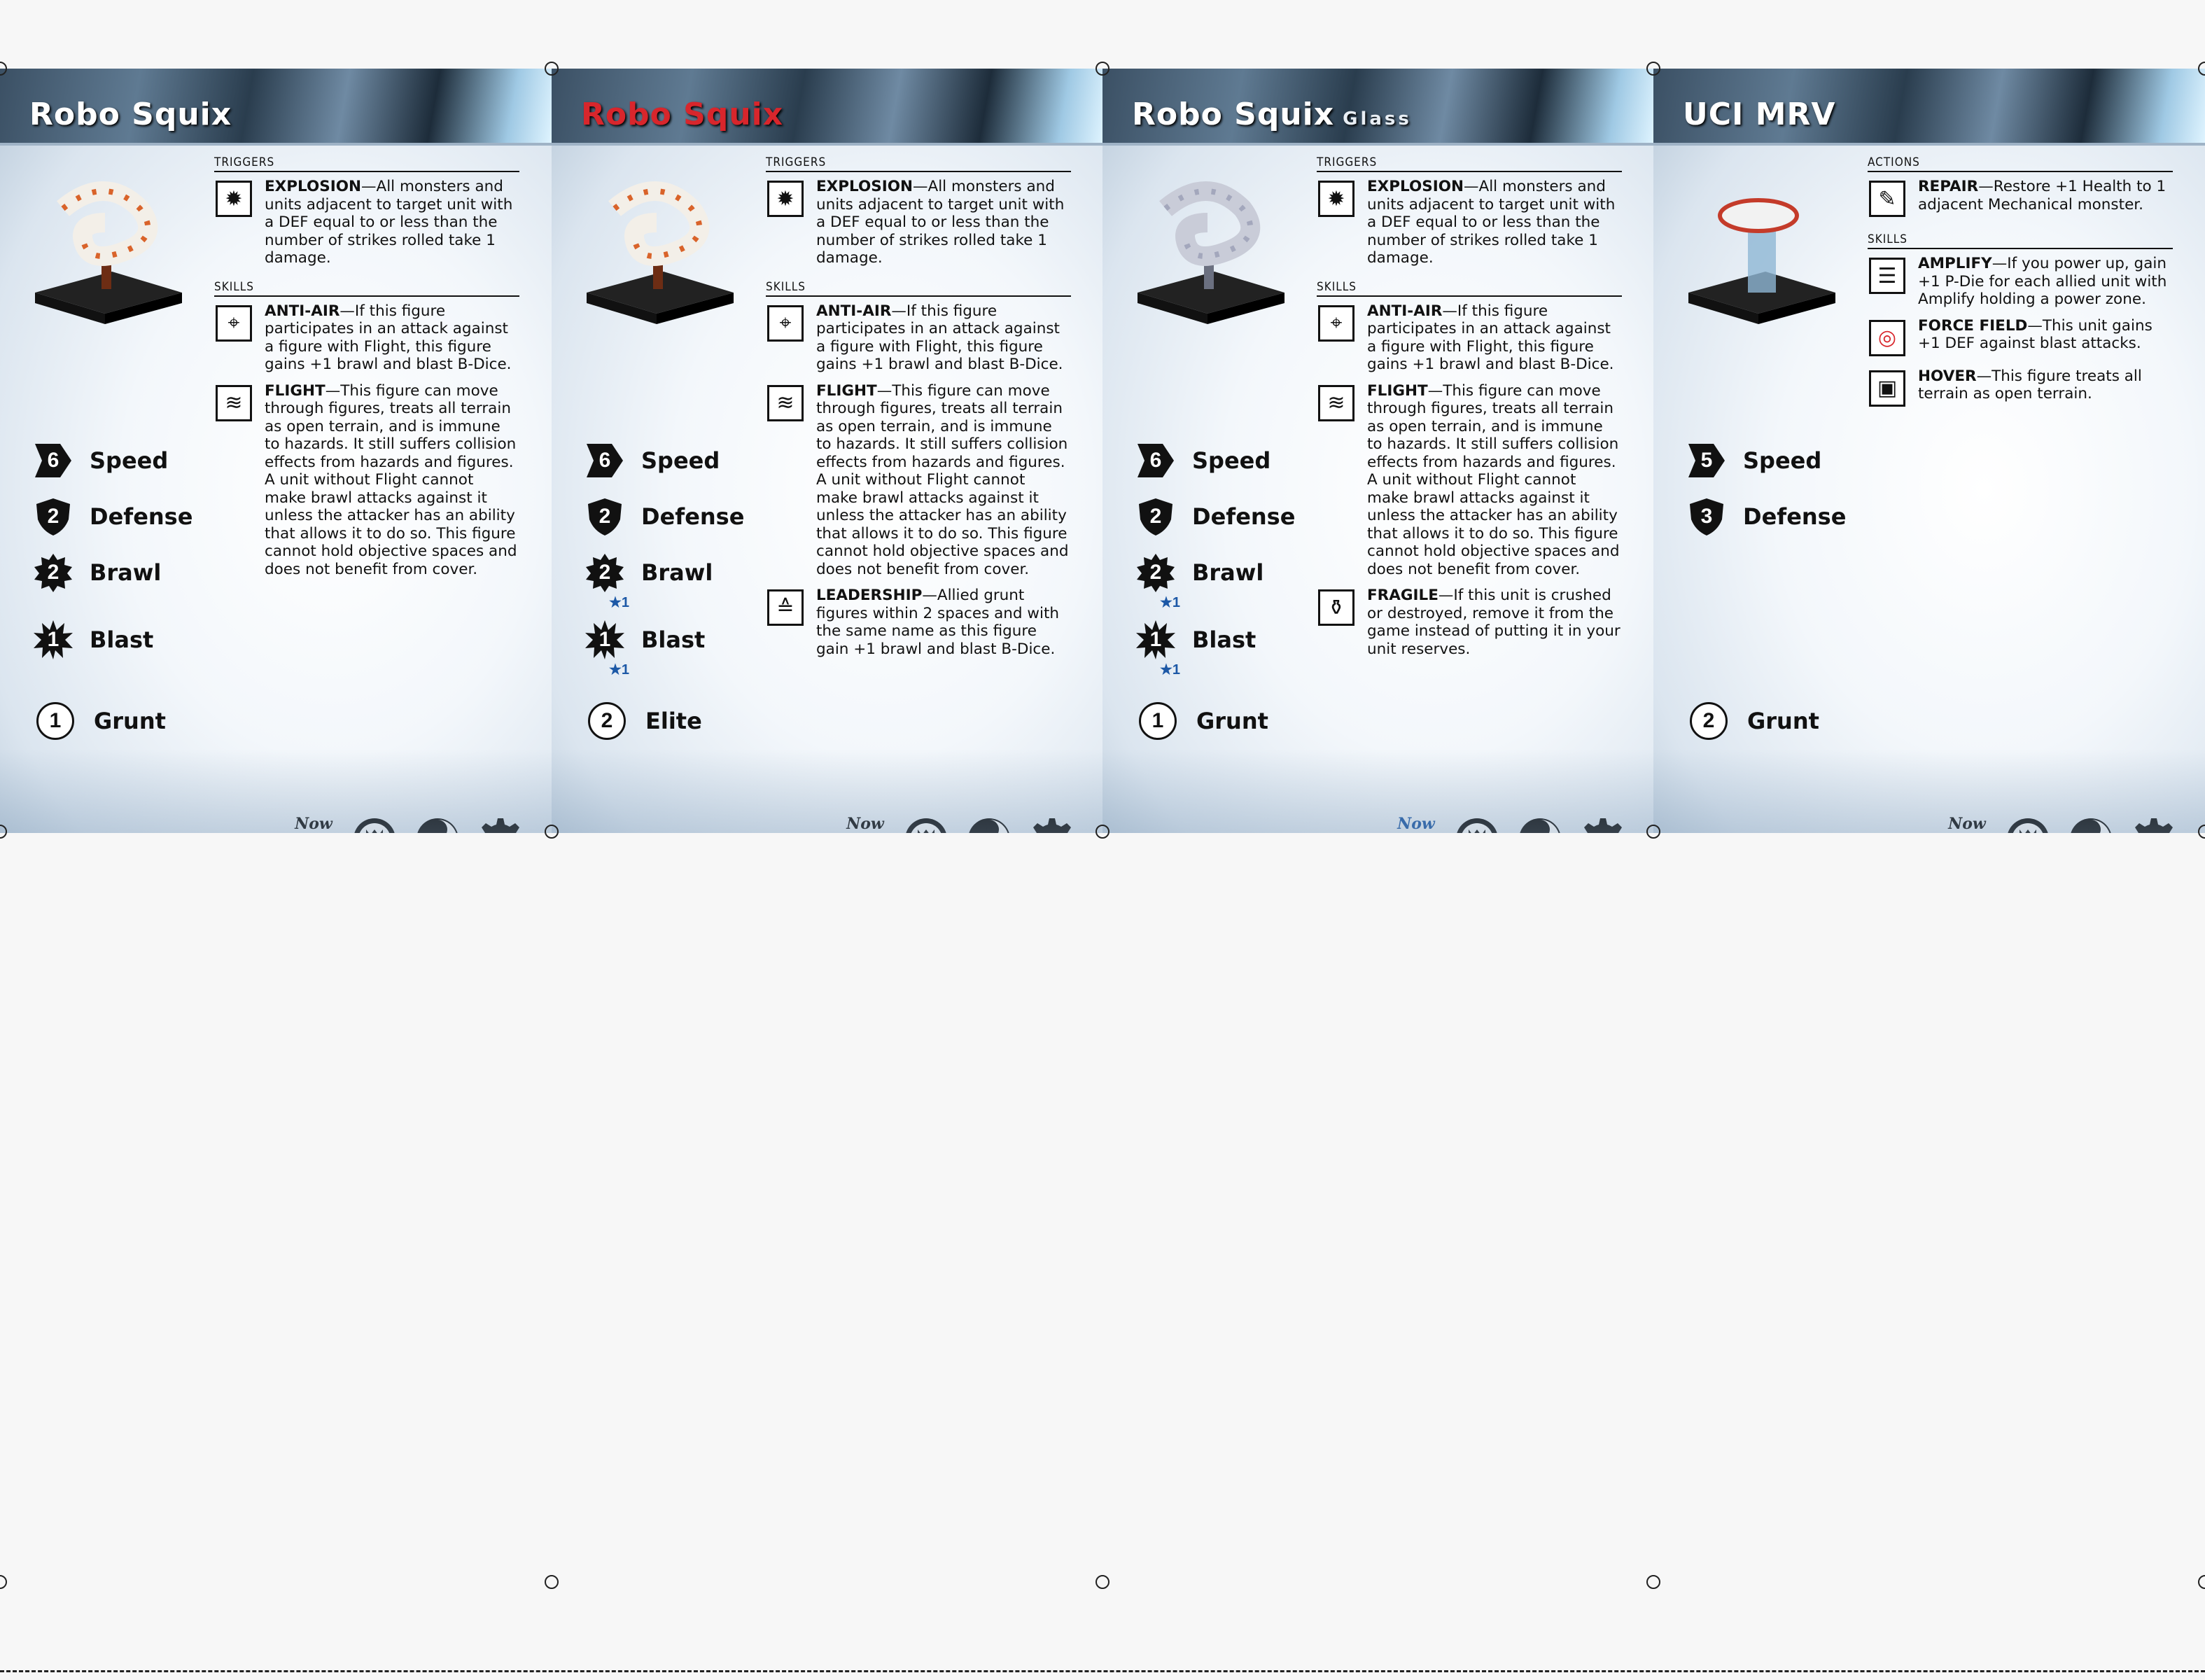 Image resolution: width=2205 pixels, height=1680 pixels. Describe the element at coordinates (959, 824) in the screenshot. I see `card-footer-icons: Now★★★` at that location.